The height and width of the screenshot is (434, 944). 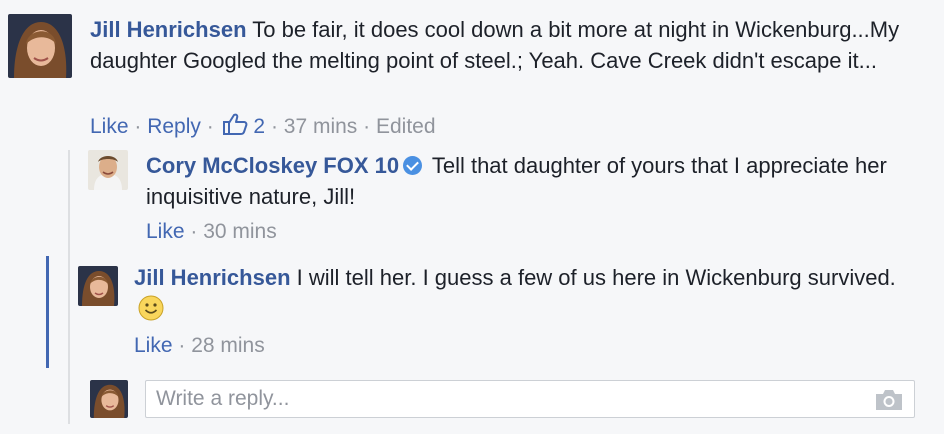 What do you see at coordinates (168, 29) in the screenshot?
I see `comment-author: Jill Henrichsen` at bounding box center [168, 29].